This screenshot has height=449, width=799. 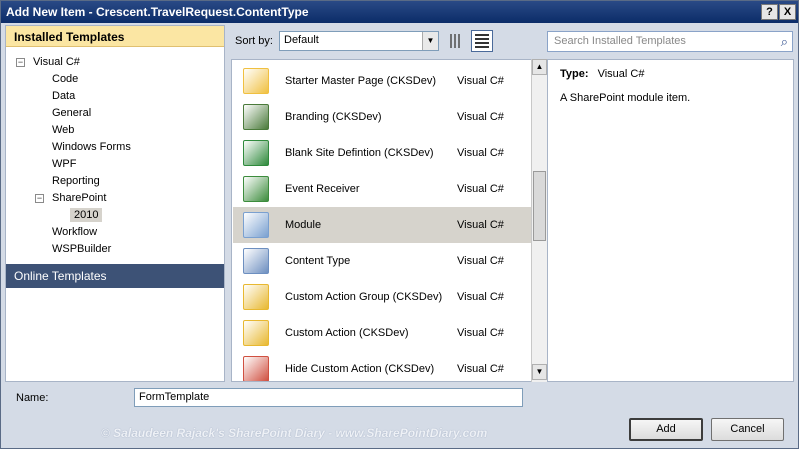 What do you see at coordinates (625, 98) in the screenshot?
I see `template-description: A SharePoint module item.` at bounding box center [625, 98].